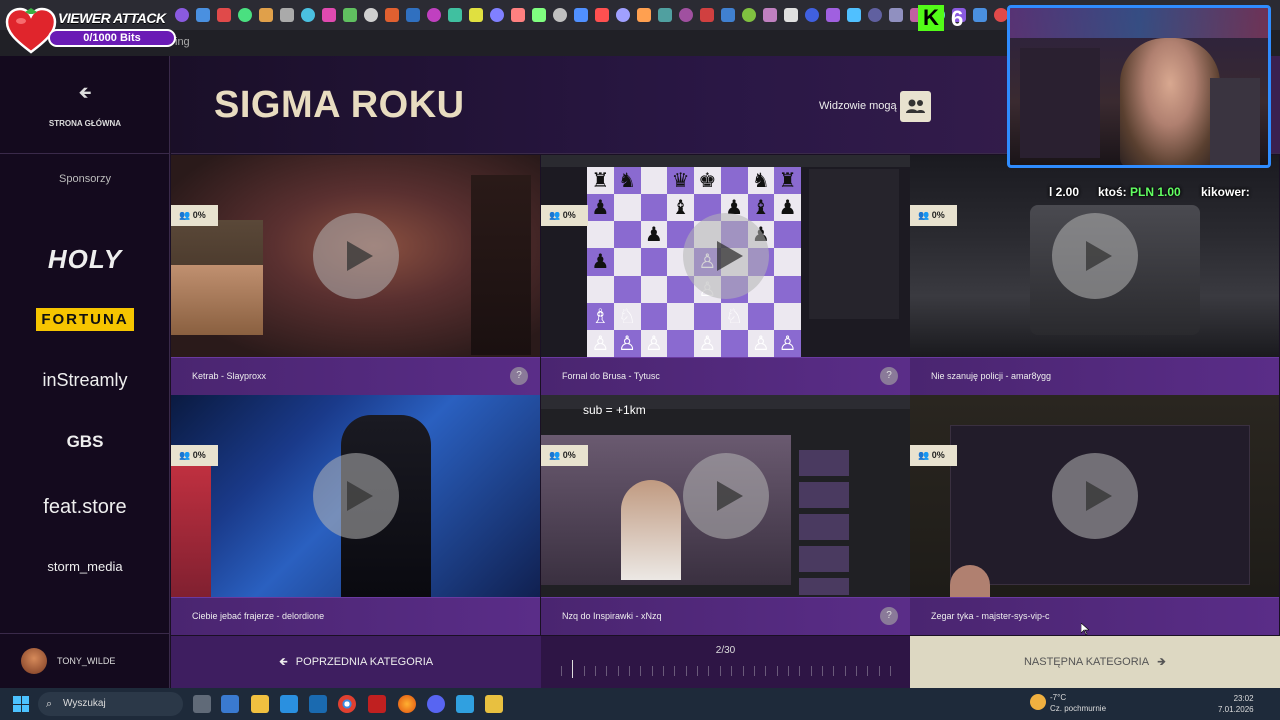 This screenshot has width=1280, height=720. I want to click on donation-entry: ktoś: PLN 1.00, so click(1139, 192).